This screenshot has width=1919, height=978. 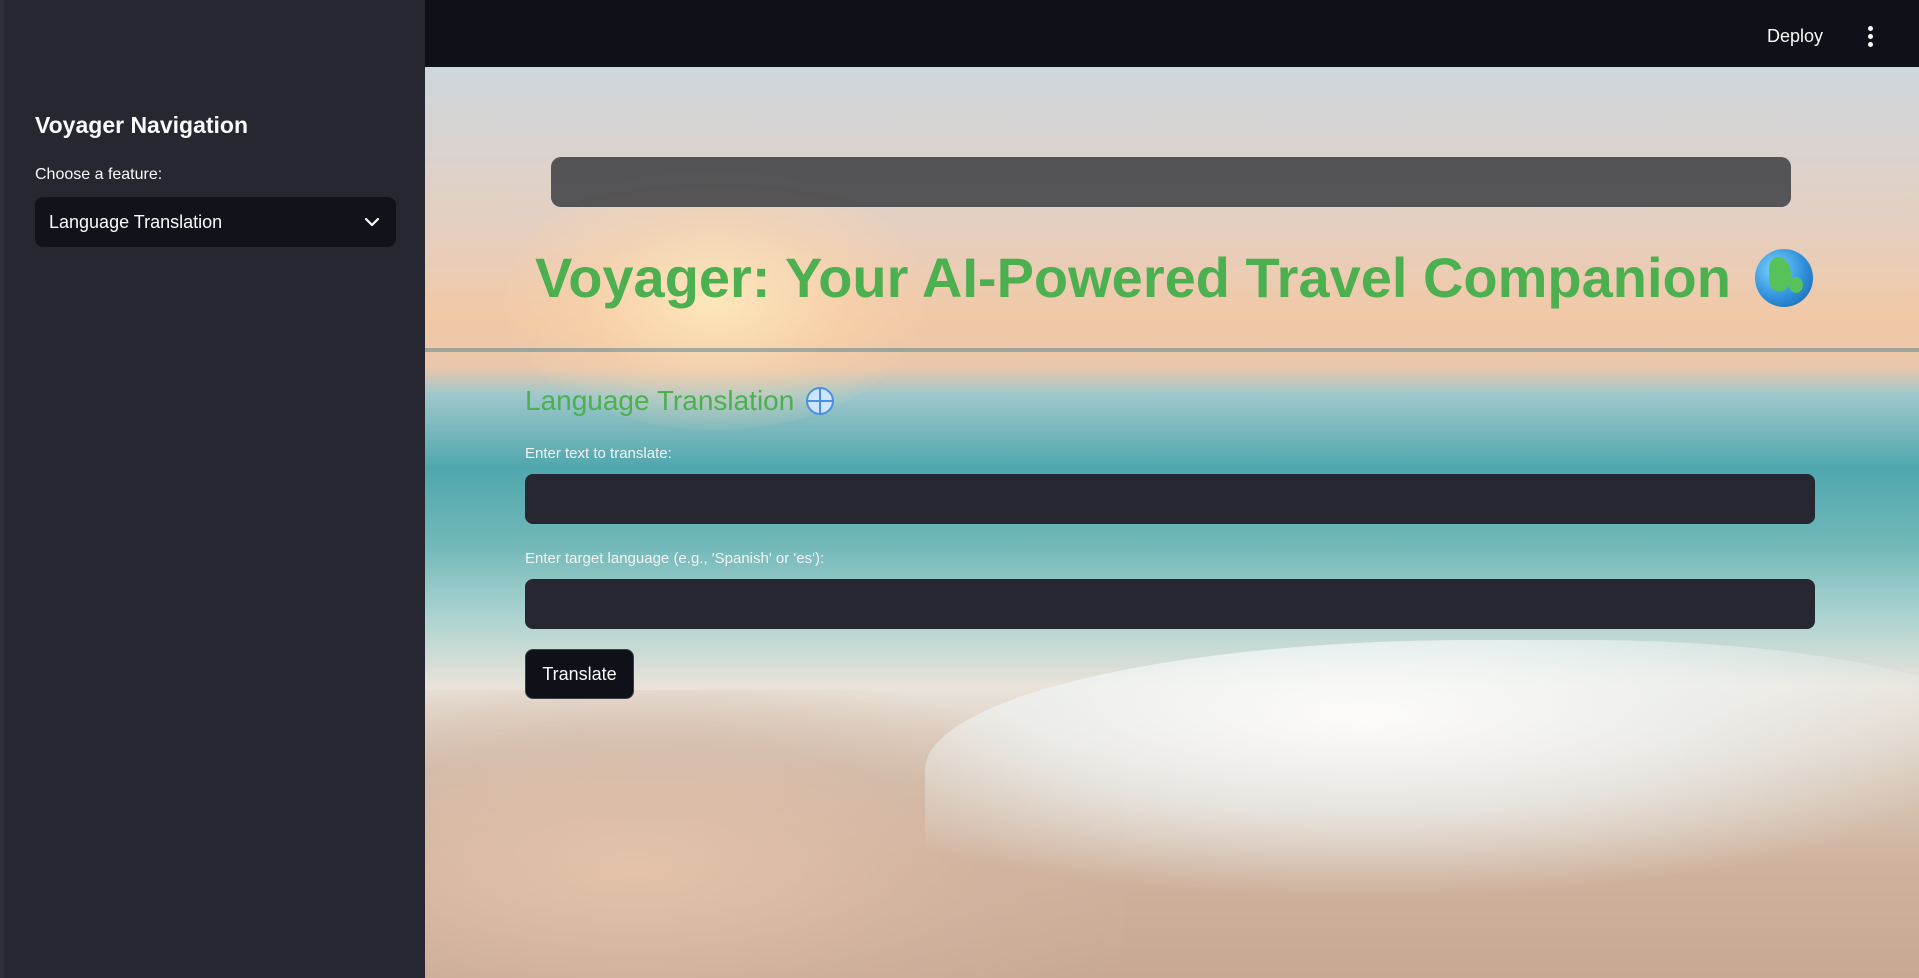 What do you see at coordinates (372, 222) in the screenshot?
I see `chevron-down-icon` at bounding box center [372, 222].